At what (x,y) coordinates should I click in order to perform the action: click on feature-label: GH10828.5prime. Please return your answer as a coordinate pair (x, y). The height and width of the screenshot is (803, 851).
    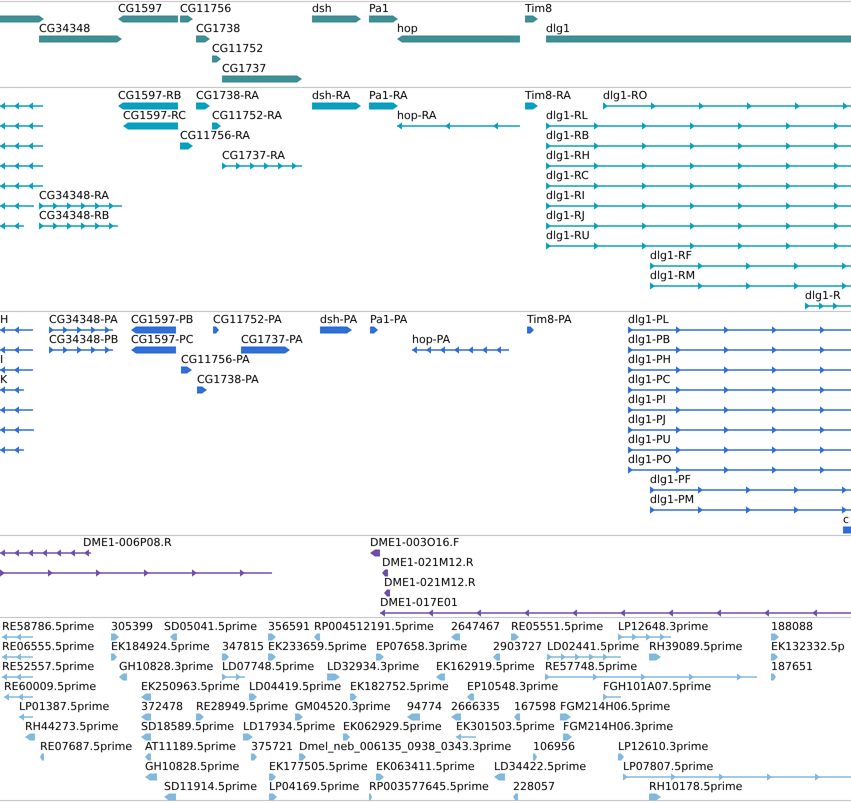
    Looking at the image, I should click on (192, 767).